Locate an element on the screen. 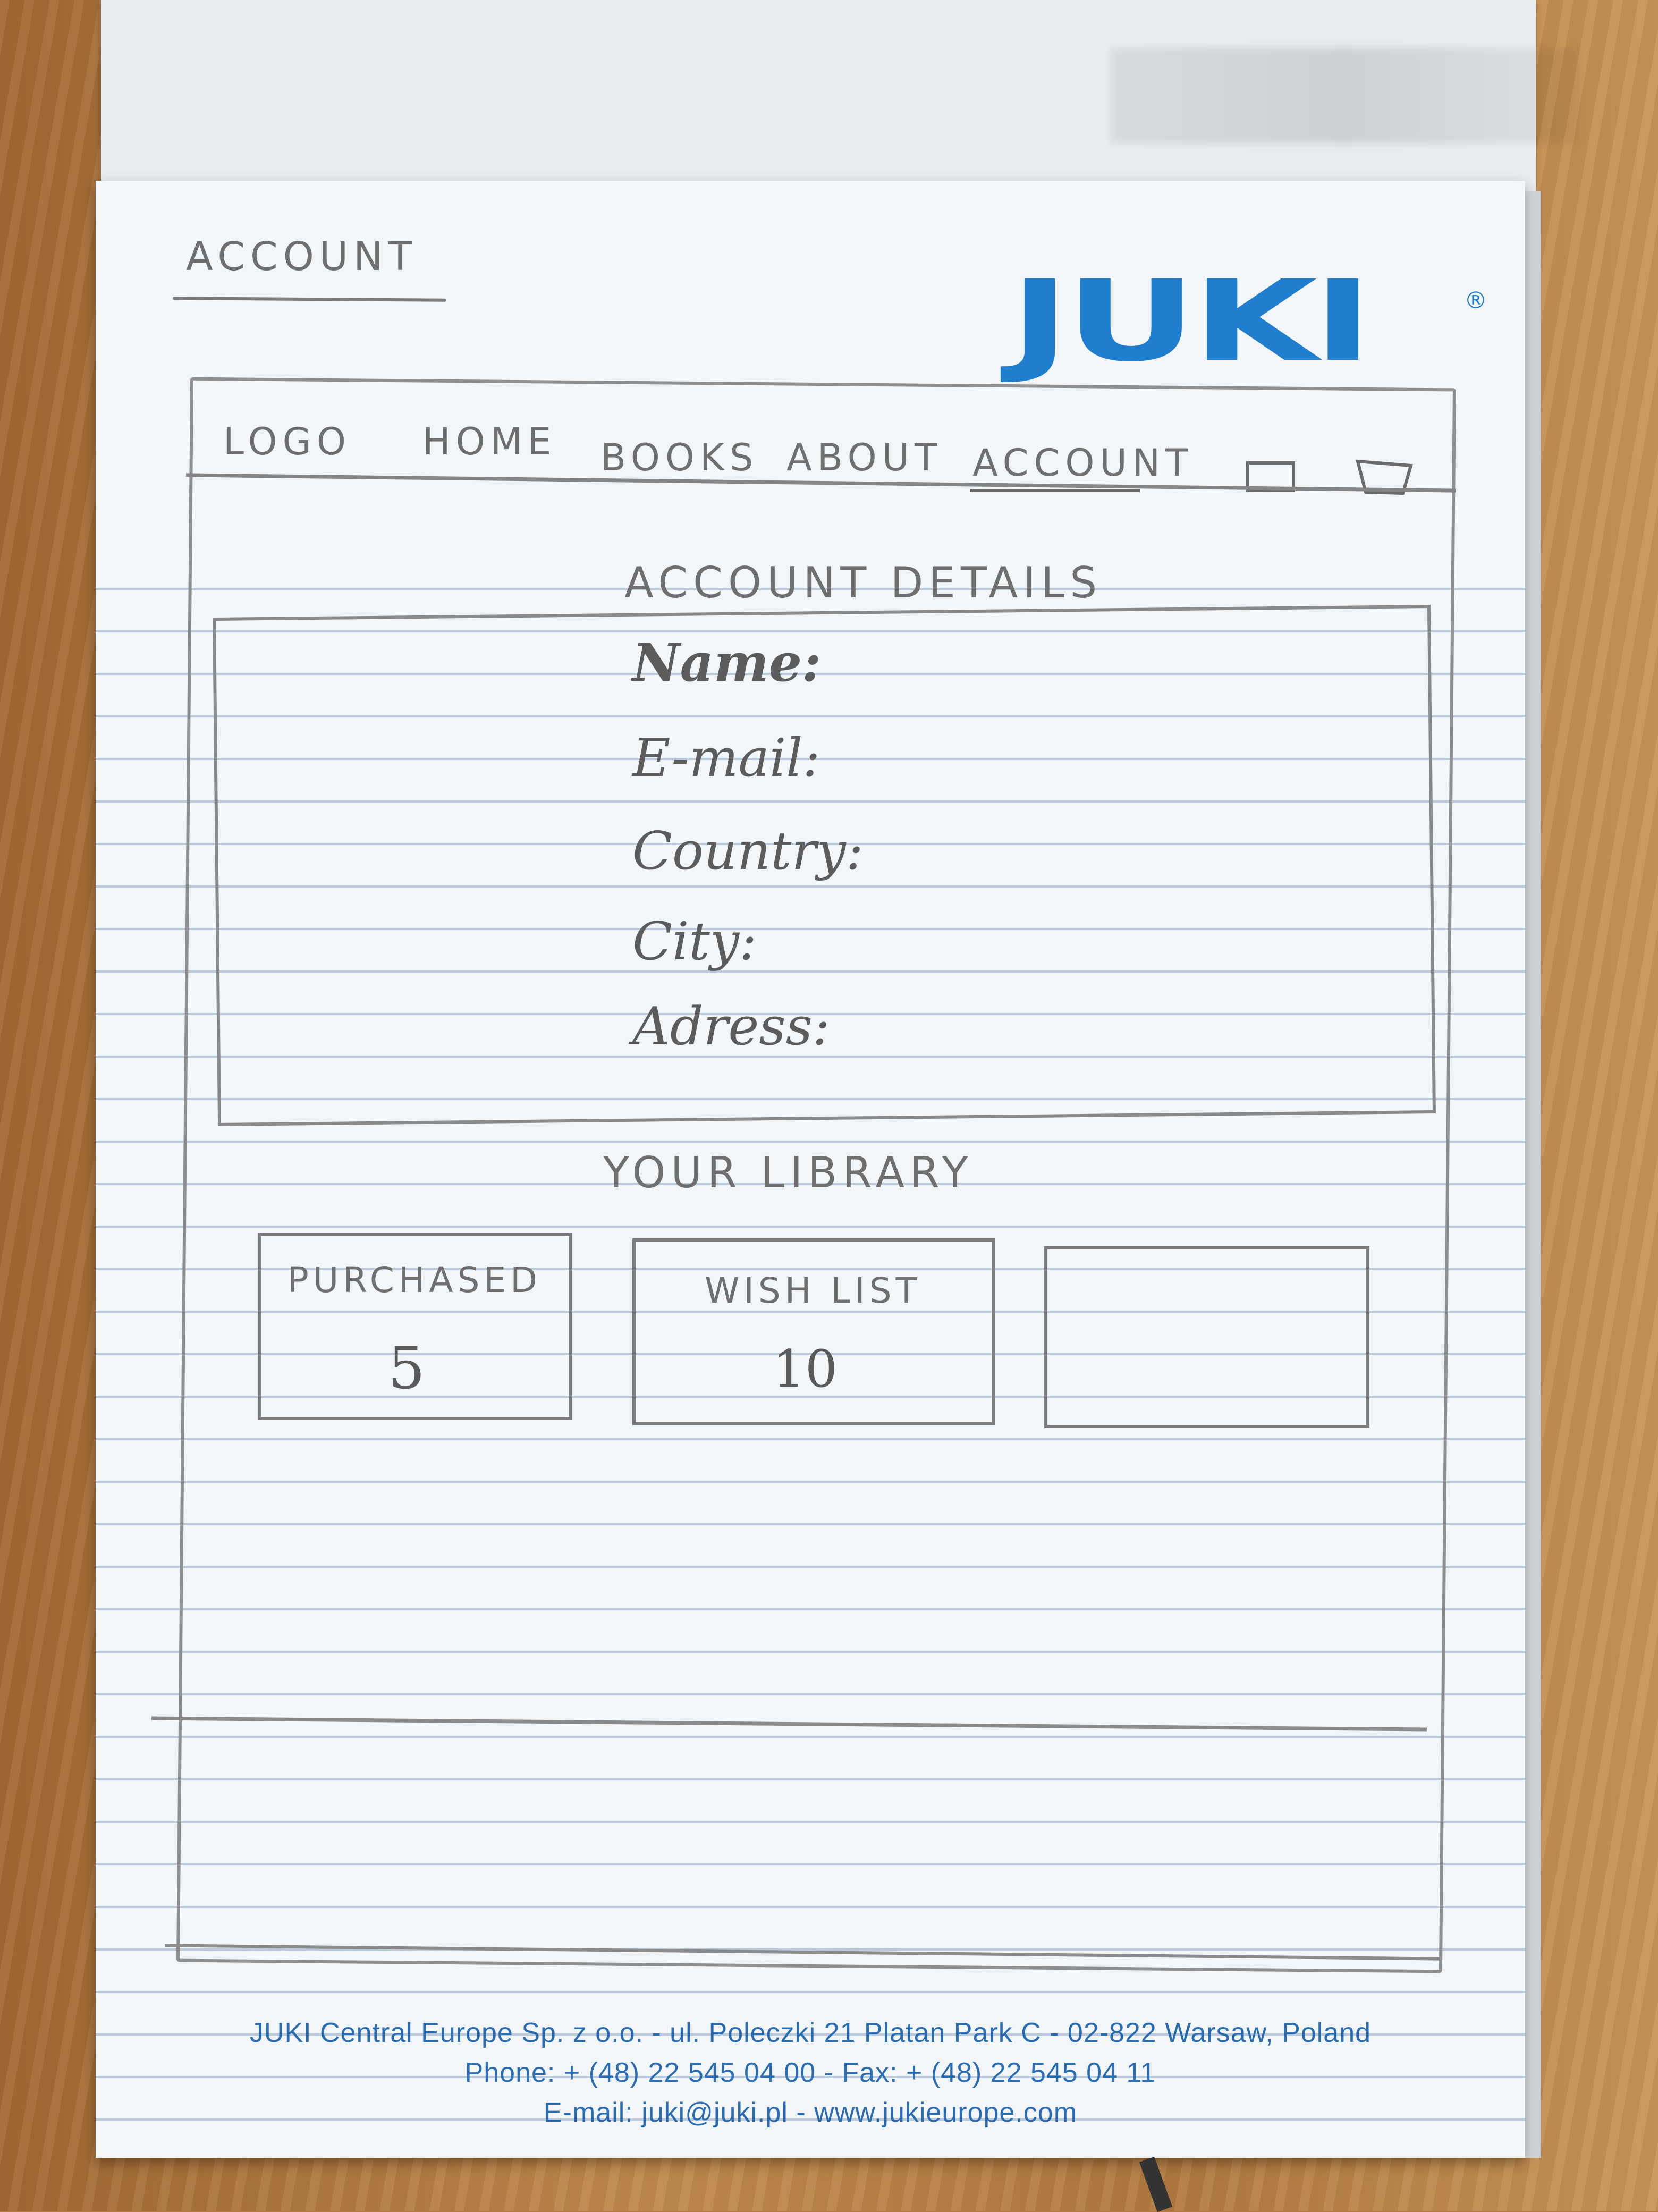  show-through-print is located at coordinates (1344, 95).